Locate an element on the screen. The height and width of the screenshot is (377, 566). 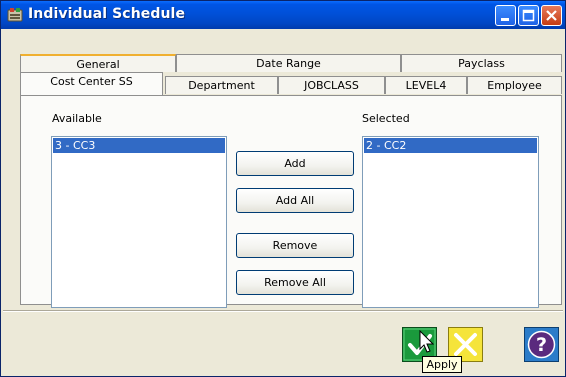
tab-department: Department is located at coordinates (221, 85).